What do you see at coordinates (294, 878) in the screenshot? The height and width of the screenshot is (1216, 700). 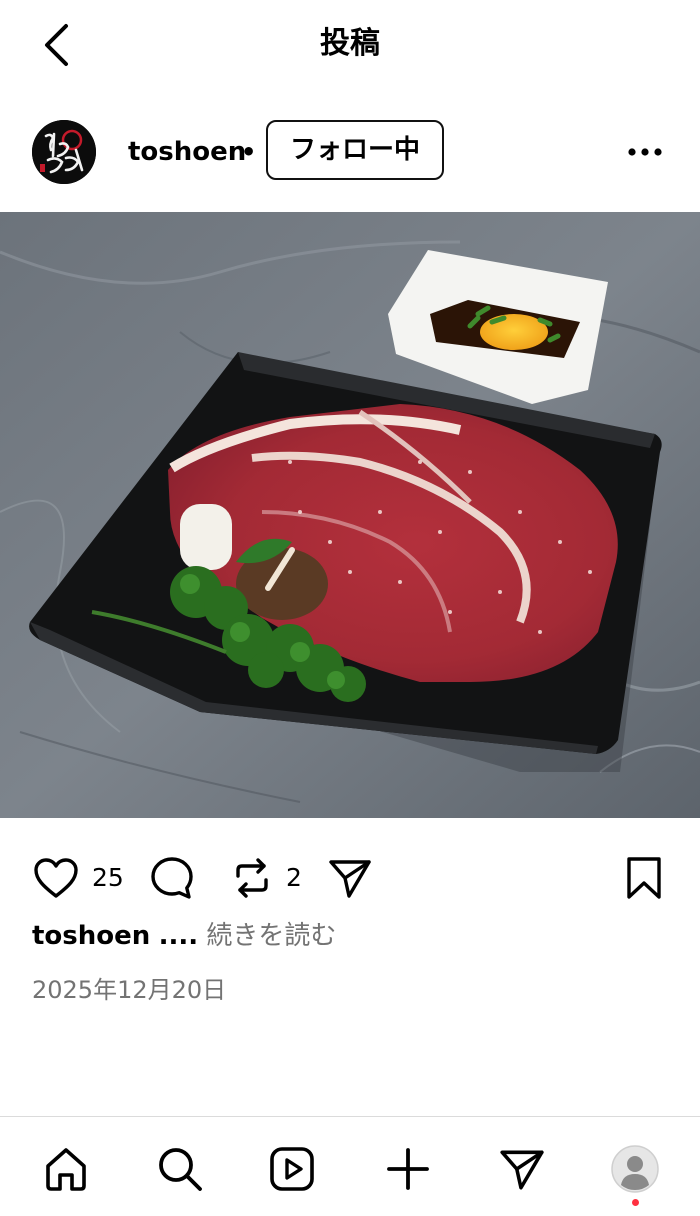 I see `repost-count: 2` at bounding box center [294, 878].